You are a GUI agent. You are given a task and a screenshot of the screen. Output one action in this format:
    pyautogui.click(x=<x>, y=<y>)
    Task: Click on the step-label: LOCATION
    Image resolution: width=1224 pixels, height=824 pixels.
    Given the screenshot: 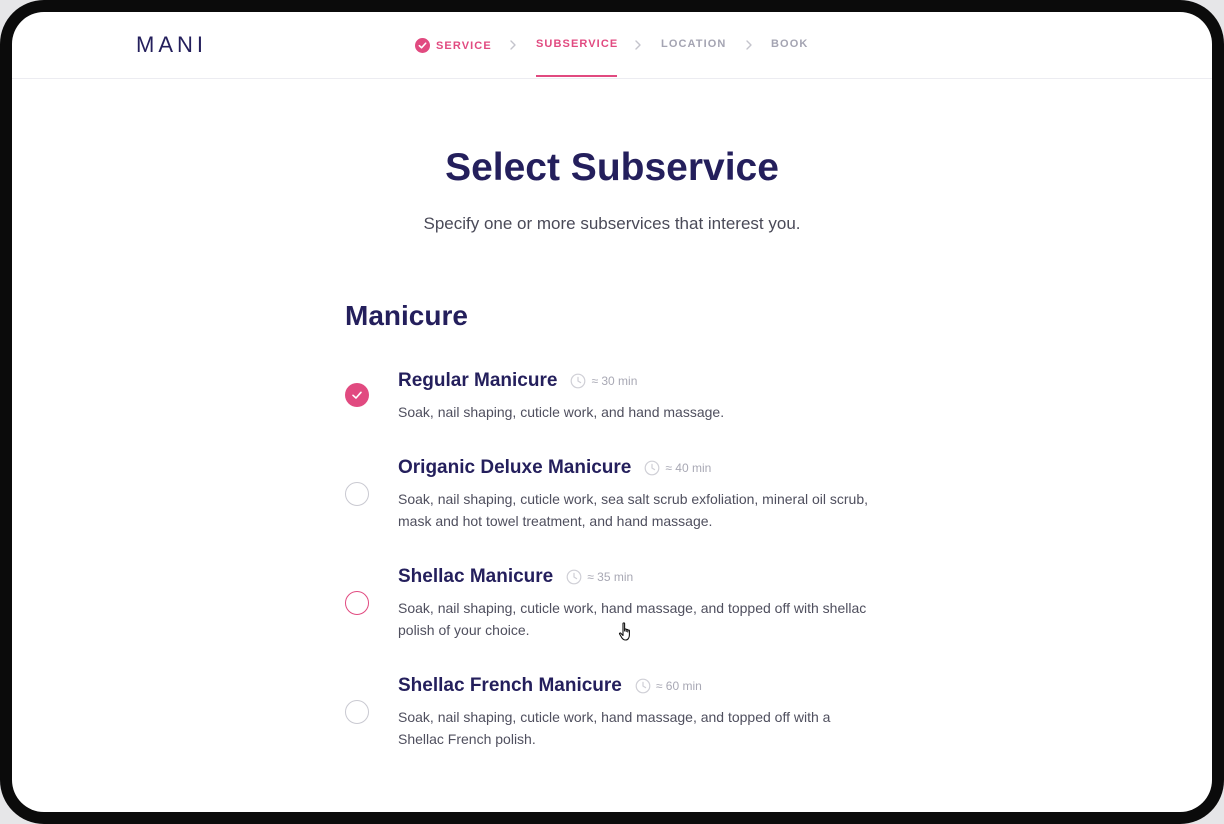 What is the action you would take?
    pyautogui.click(x=694, y=44)
    